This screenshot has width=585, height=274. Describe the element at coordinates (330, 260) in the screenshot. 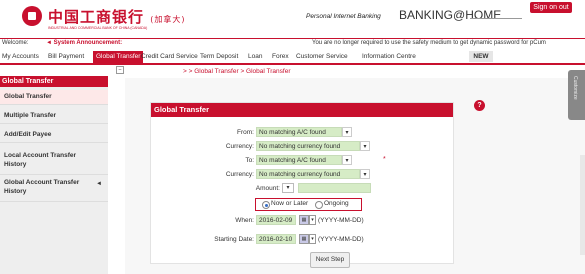

I see `next-step-button: Next Step` at that location.